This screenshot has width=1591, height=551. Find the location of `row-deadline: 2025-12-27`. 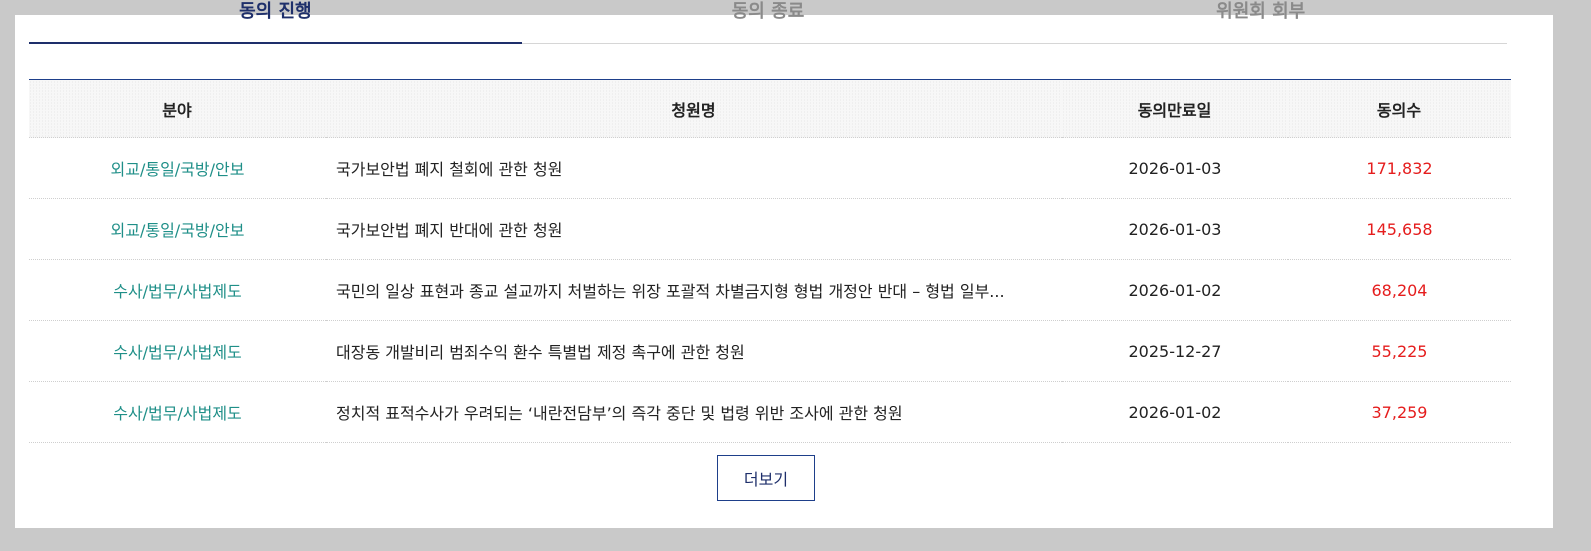

row-deadline: 2025-12-27 is located at coordinates (1175, 351).